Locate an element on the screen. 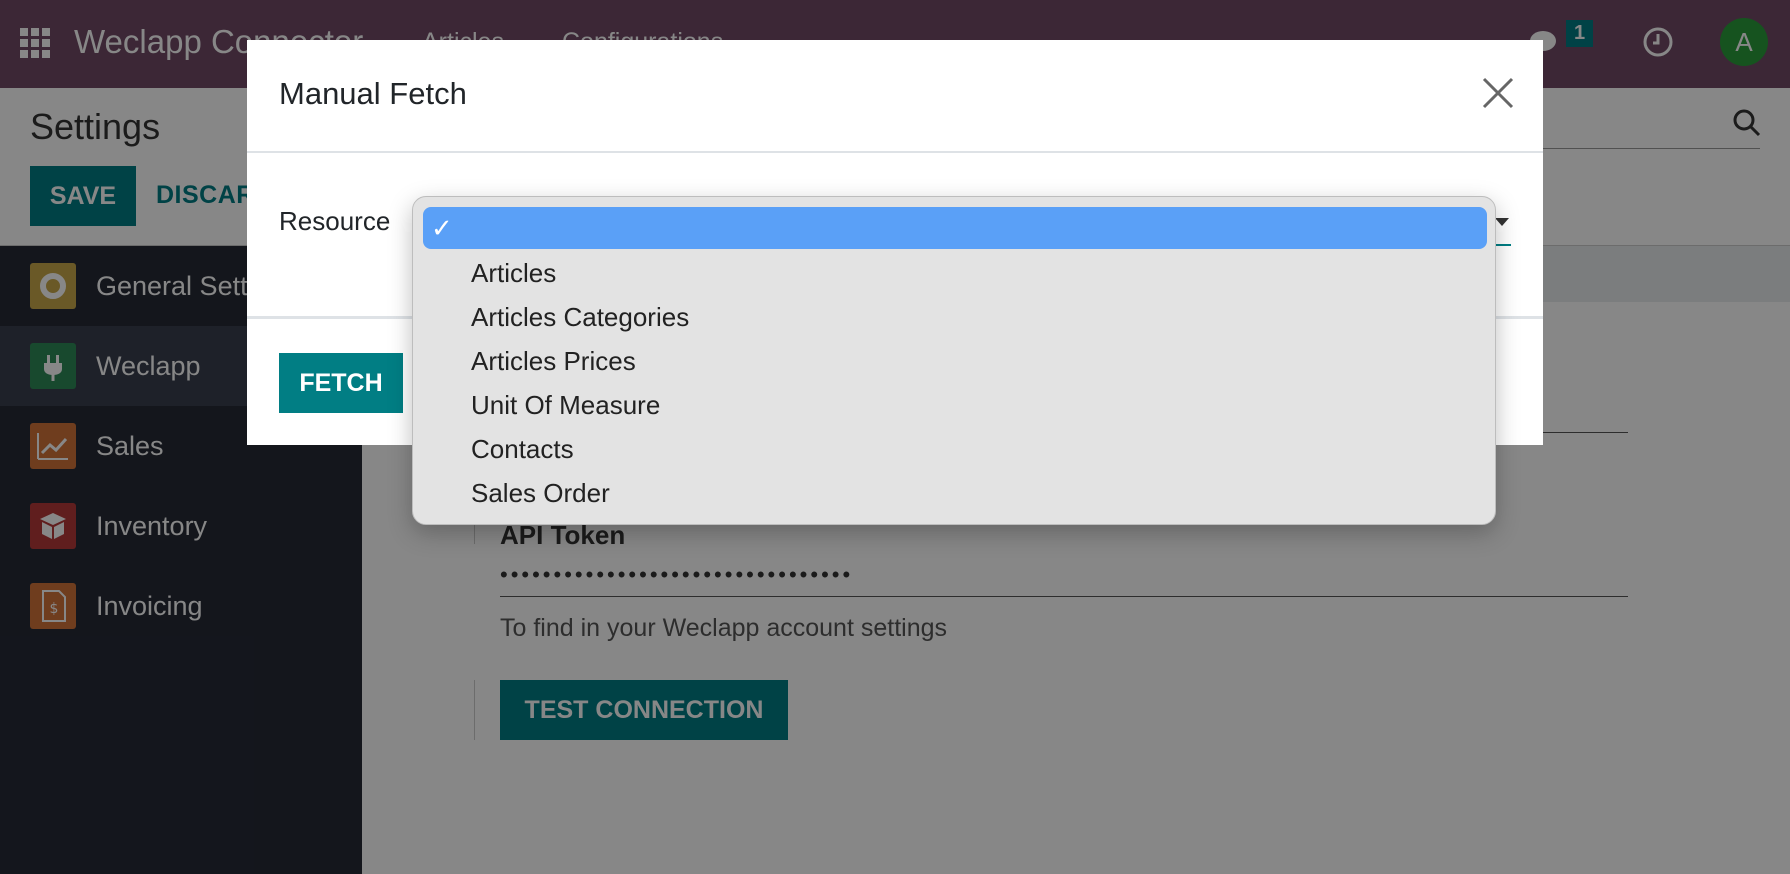  dialog-title: Manual Fetch is located at coordinates (373, 93).